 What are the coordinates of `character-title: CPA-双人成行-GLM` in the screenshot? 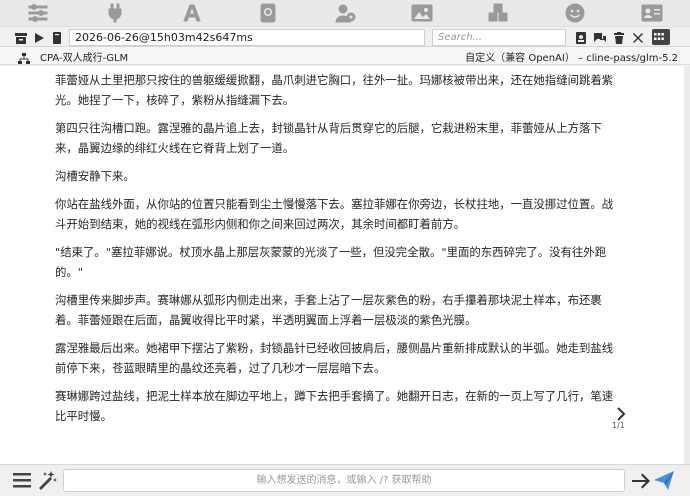 It's located at (84, 58).